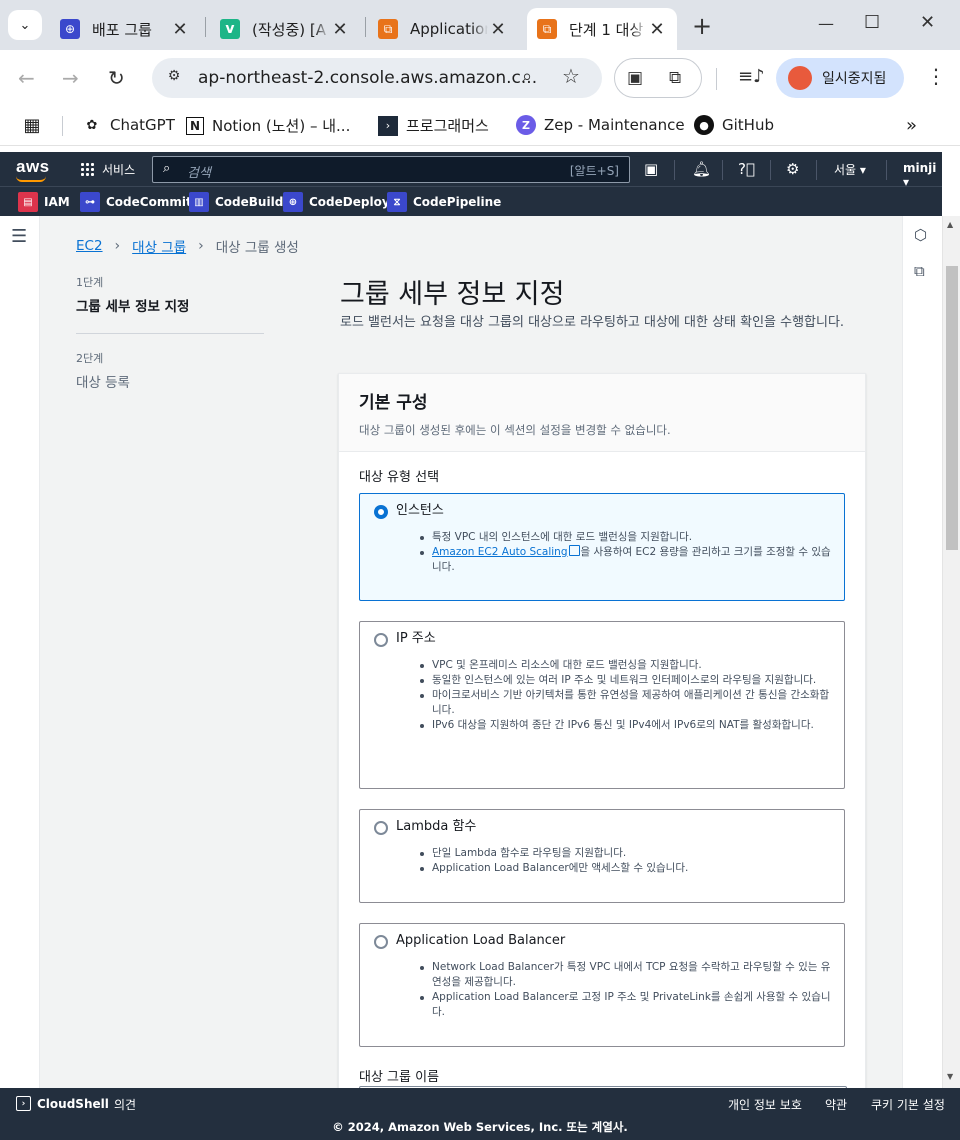 This screenshot has width=960, height=1140. What do you see at coordinates (170, 332) in the screenshot?
I see `wizard-steps: 1단계 그룹 세부 정보 지정 2단계 대상 등록` at bounding box center [170, 332].